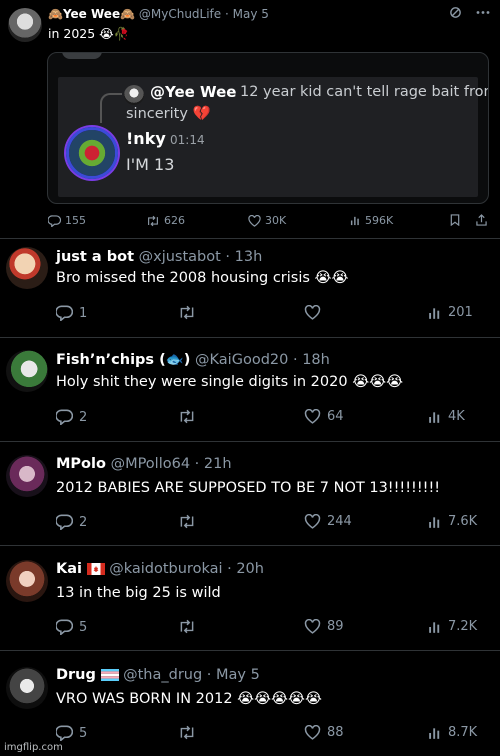 Image resolution: width=500 pixels, height=756 pixels. I want to click on like-action, so click(315, 312).